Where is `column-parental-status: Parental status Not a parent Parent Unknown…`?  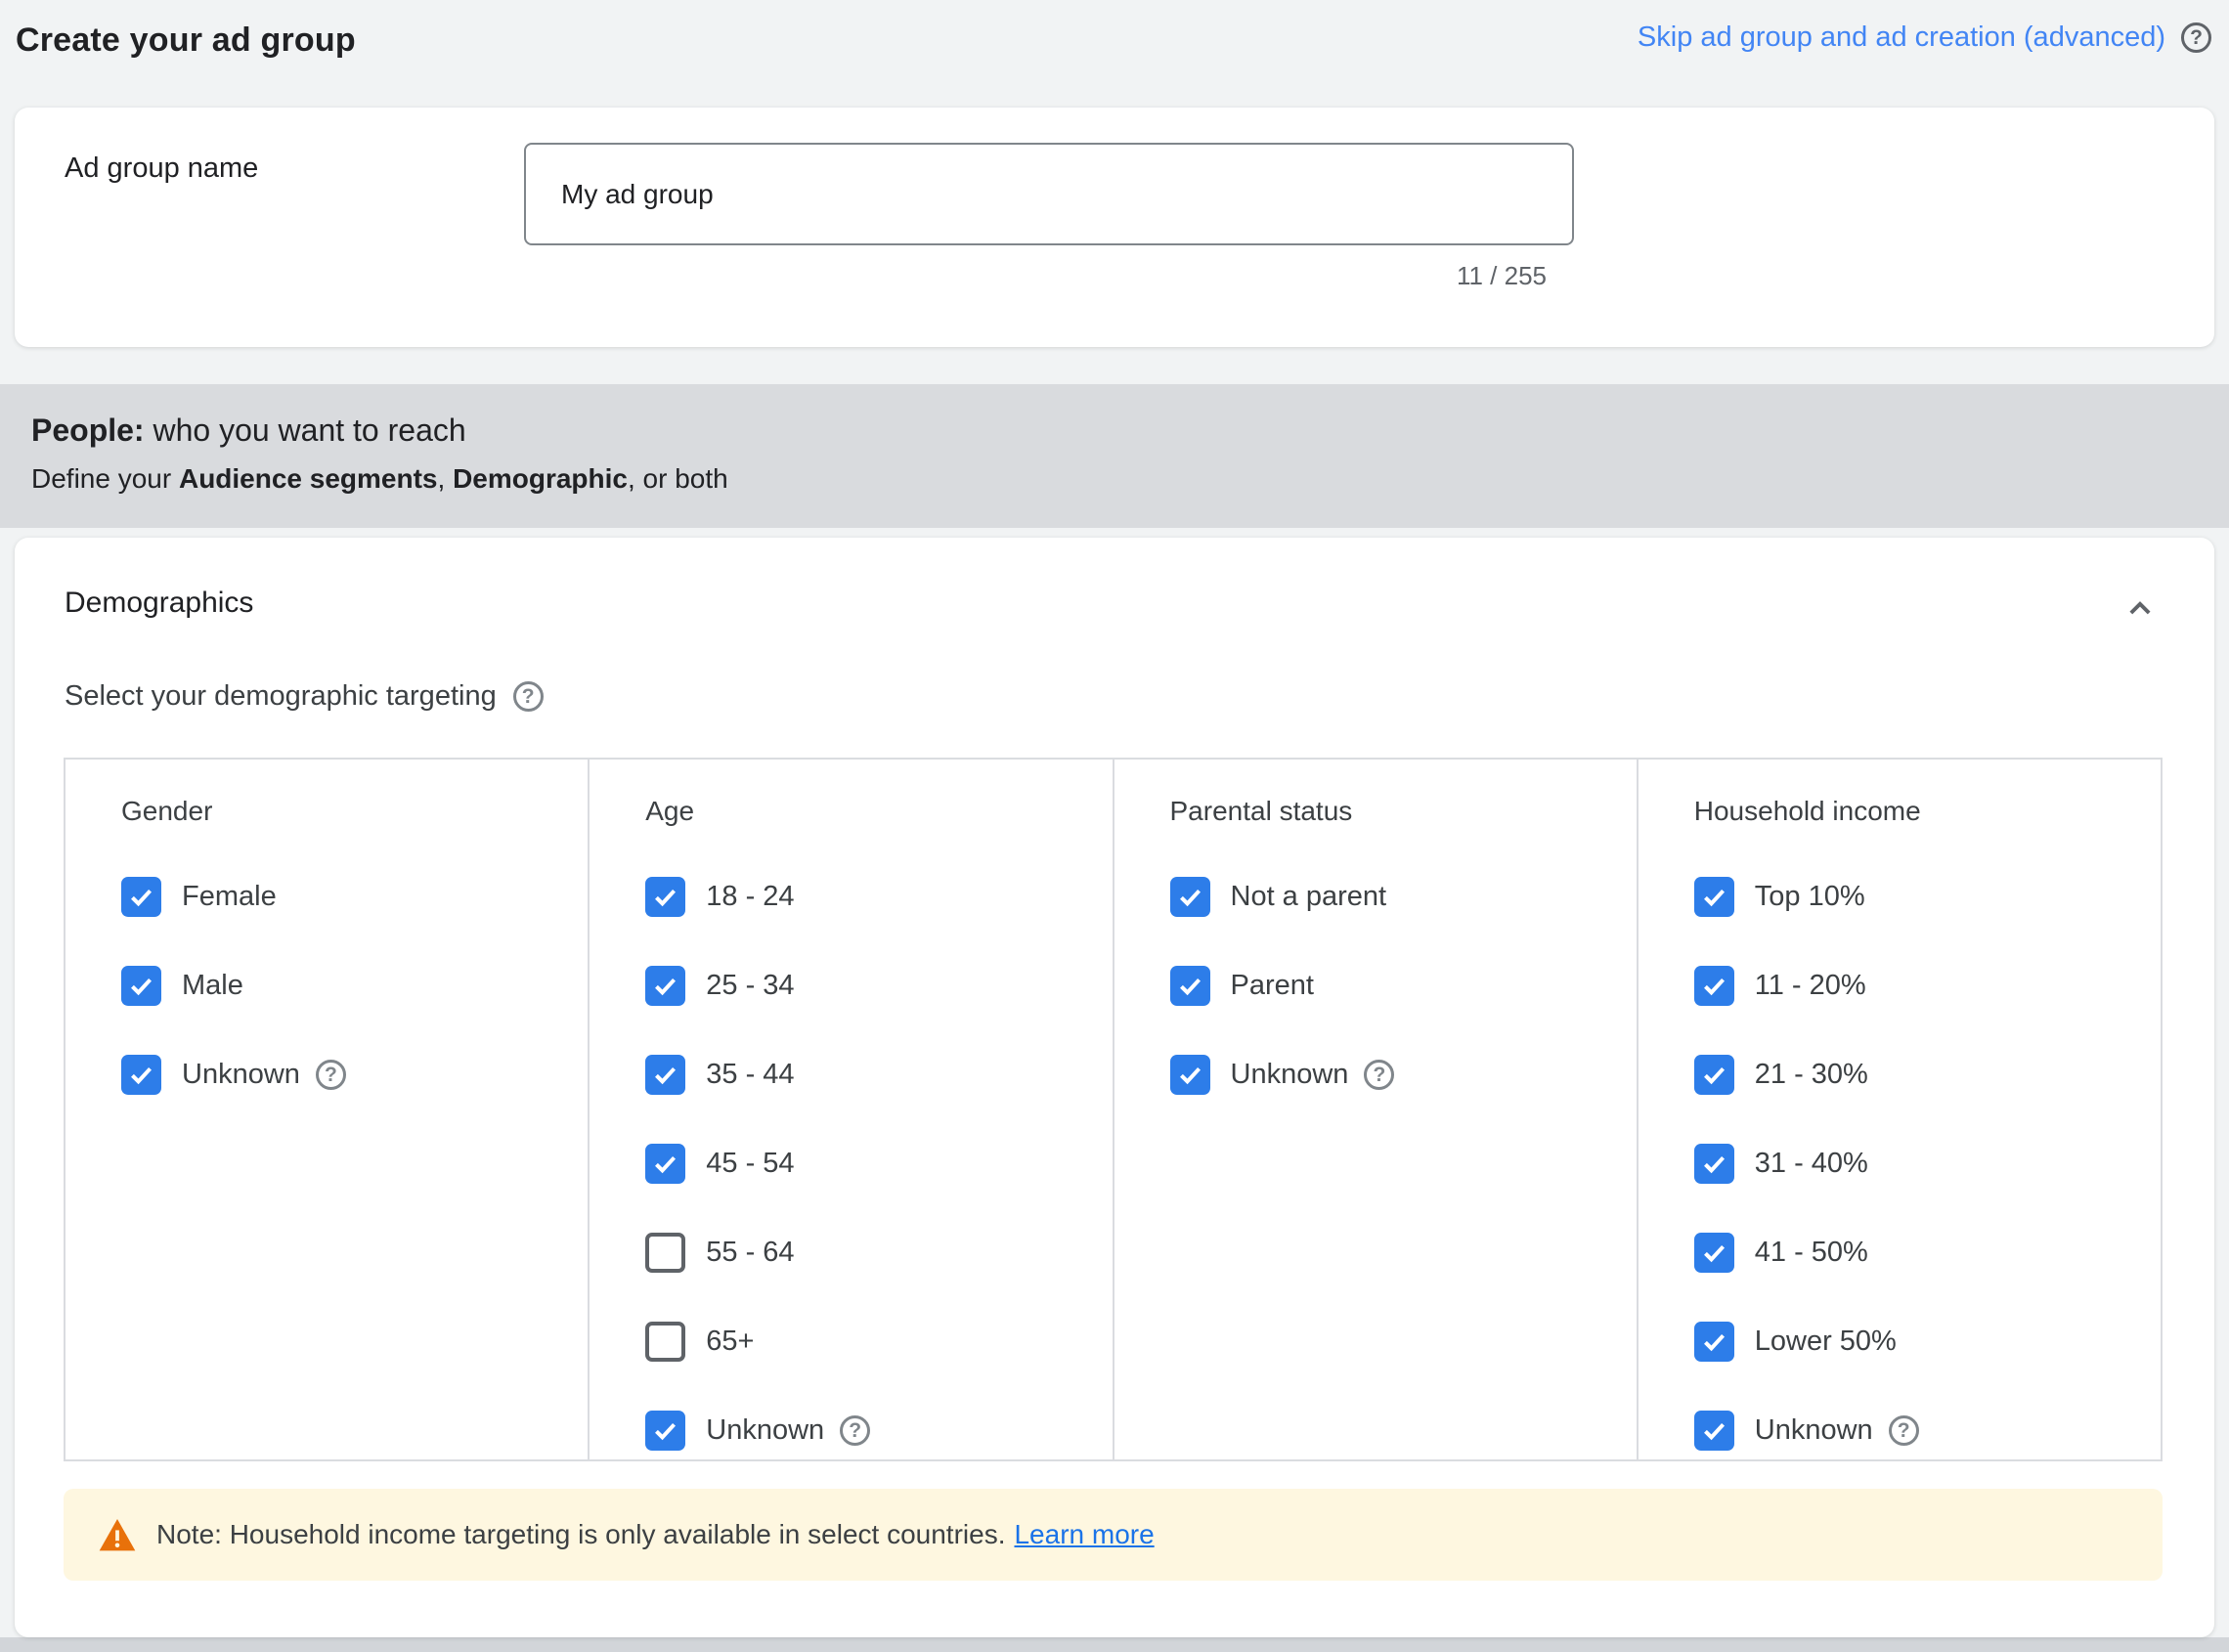 column-parental-status: Parental status Not a parent Parent Unknown… is located at coordinates (1374, 1109).